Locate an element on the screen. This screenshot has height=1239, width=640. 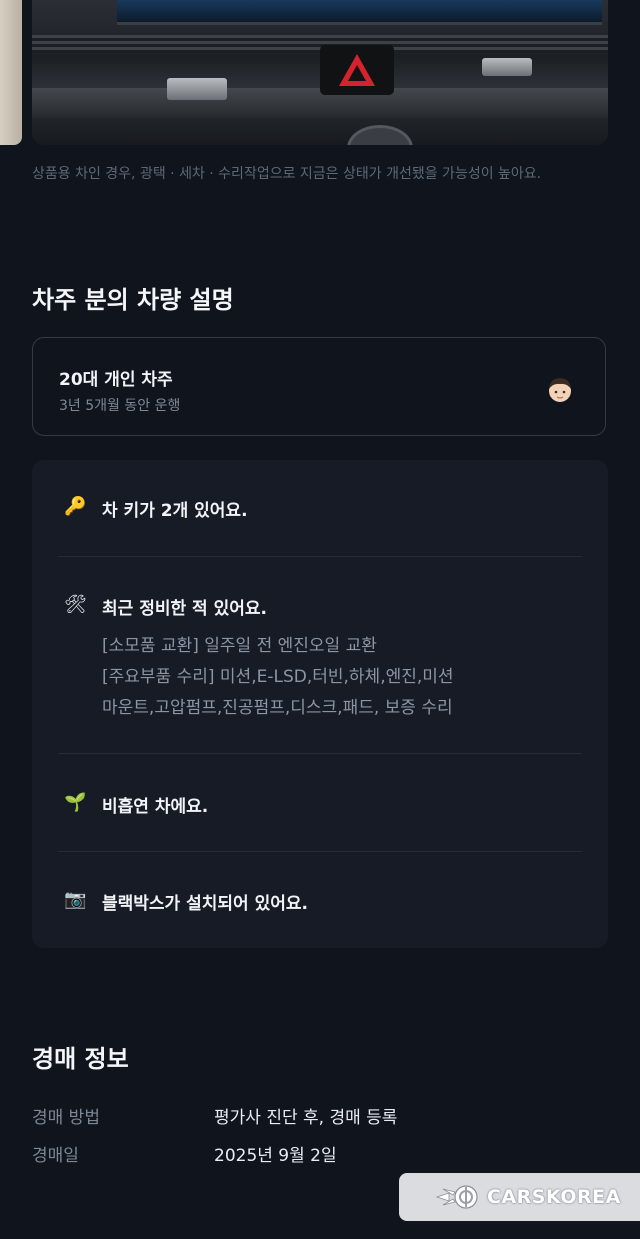
carskorea-logo-icon is located at coordinates (456, 1197).